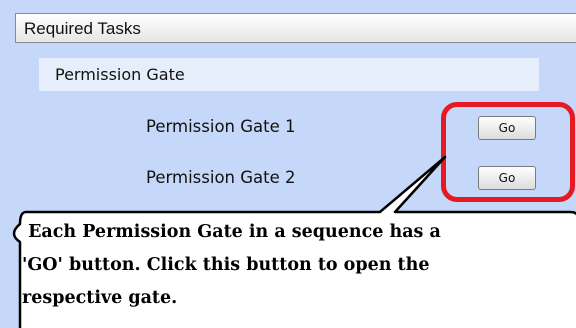 The image size is (576, 328). Describe the element at coordinates (100, 298) in the screenshot. I see `callout-line-3: respective gate.` at that location.